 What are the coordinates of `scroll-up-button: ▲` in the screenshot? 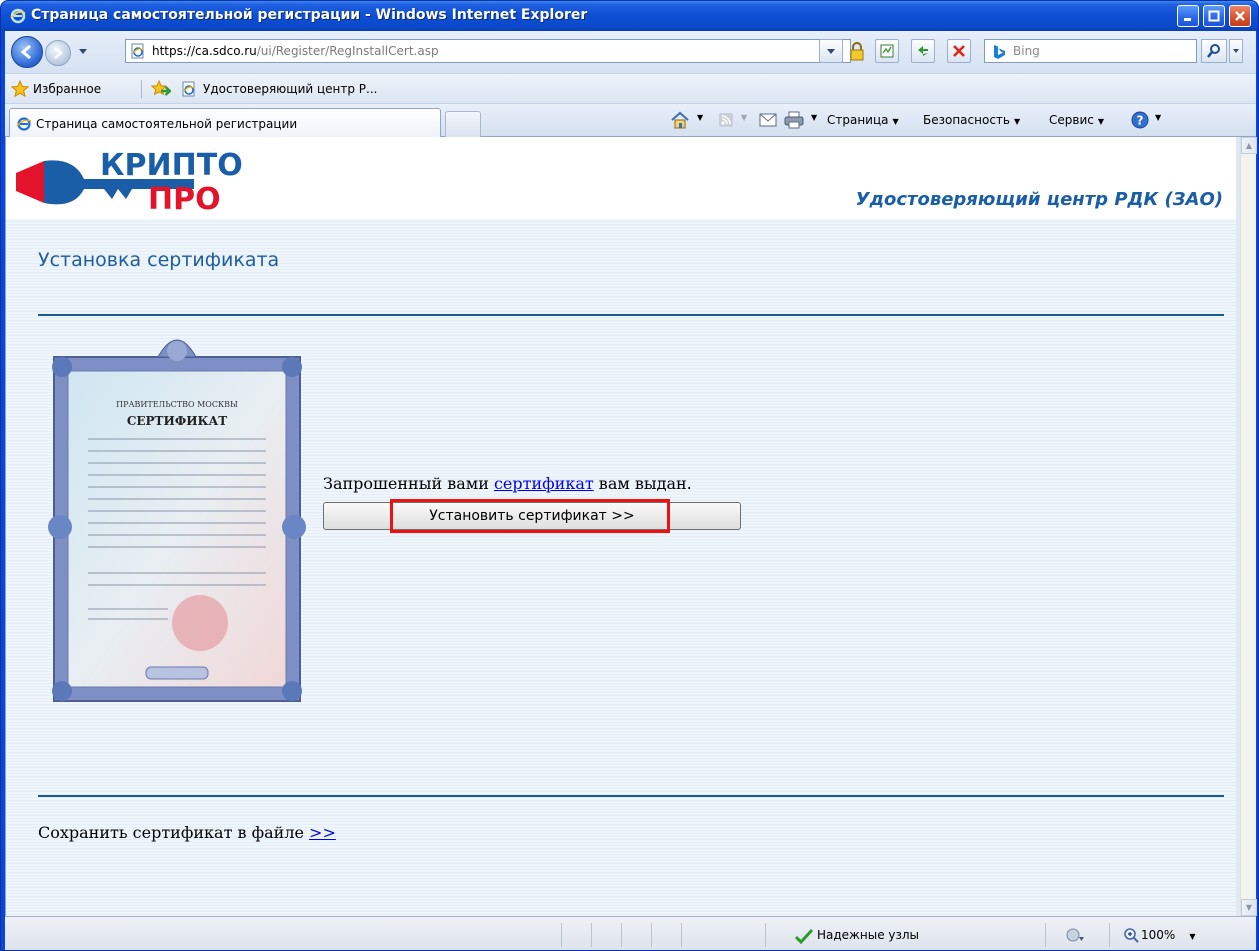 It's located at (1249, 145).